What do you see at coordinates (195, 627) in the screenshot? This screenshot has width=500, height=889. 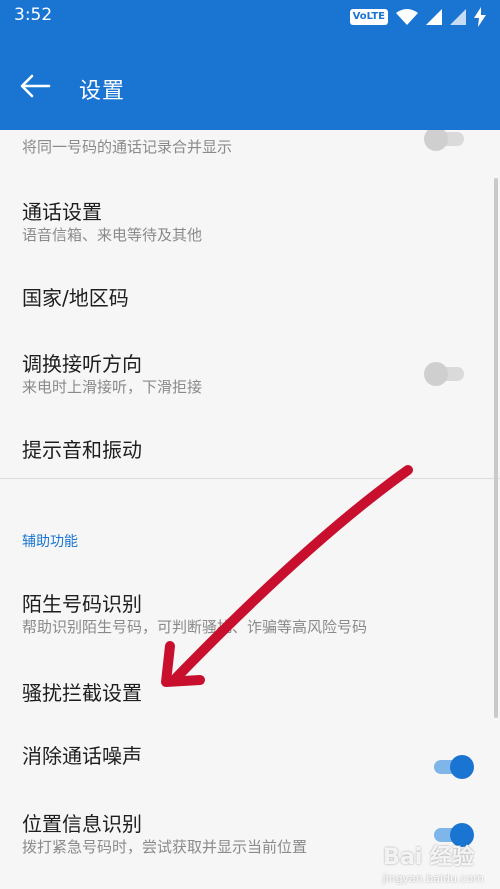 I see `setting-subtitle: 帮助识别陌生号码，可判断骚扰、诈骗等高风险号码` at bounding box center [195, 627].